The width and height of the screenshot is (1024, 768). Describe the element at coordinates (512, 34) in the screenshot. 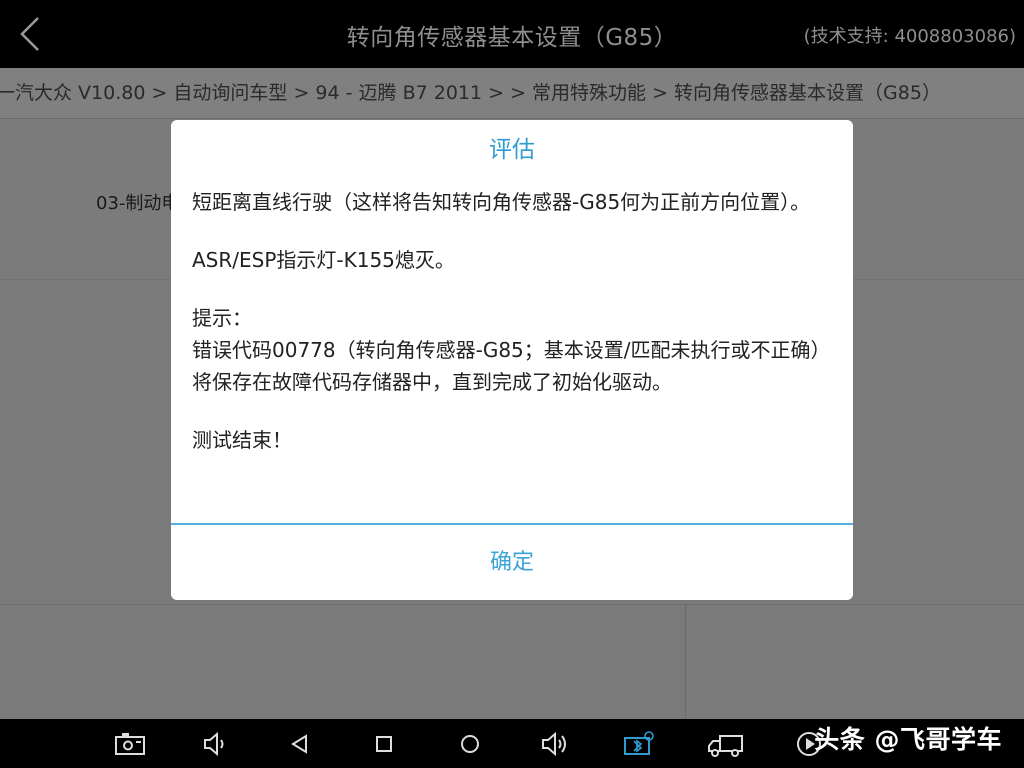

I see `top-bar: 转向角传感器基本设置（G85） (技术支持: 4008803086)` at that location.